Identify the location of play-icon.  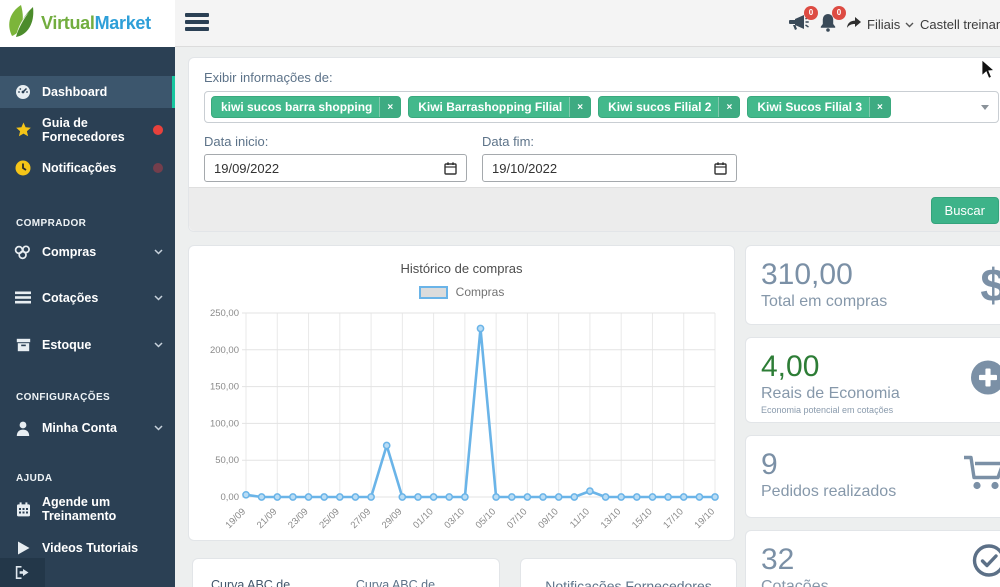
(23, 548).